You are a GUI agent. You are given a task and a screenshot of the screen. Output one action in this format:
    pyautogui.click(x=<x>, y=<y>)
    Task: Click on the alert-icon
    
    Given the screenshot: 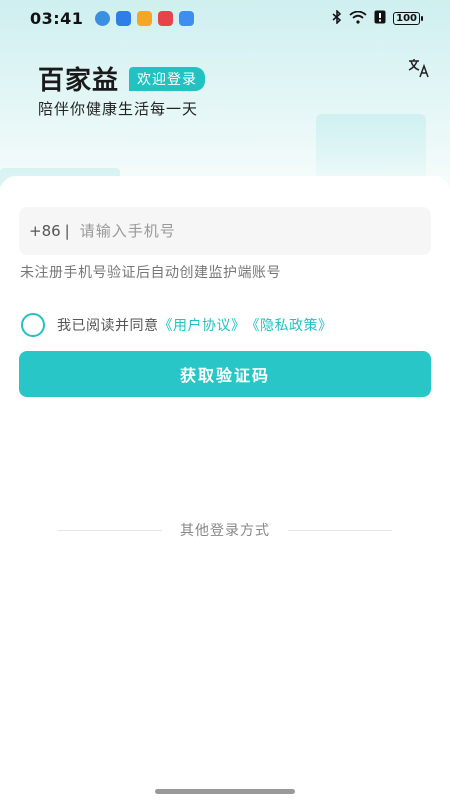 What is the action you would take?
    pyautogui.click(x=380, y=18)
    